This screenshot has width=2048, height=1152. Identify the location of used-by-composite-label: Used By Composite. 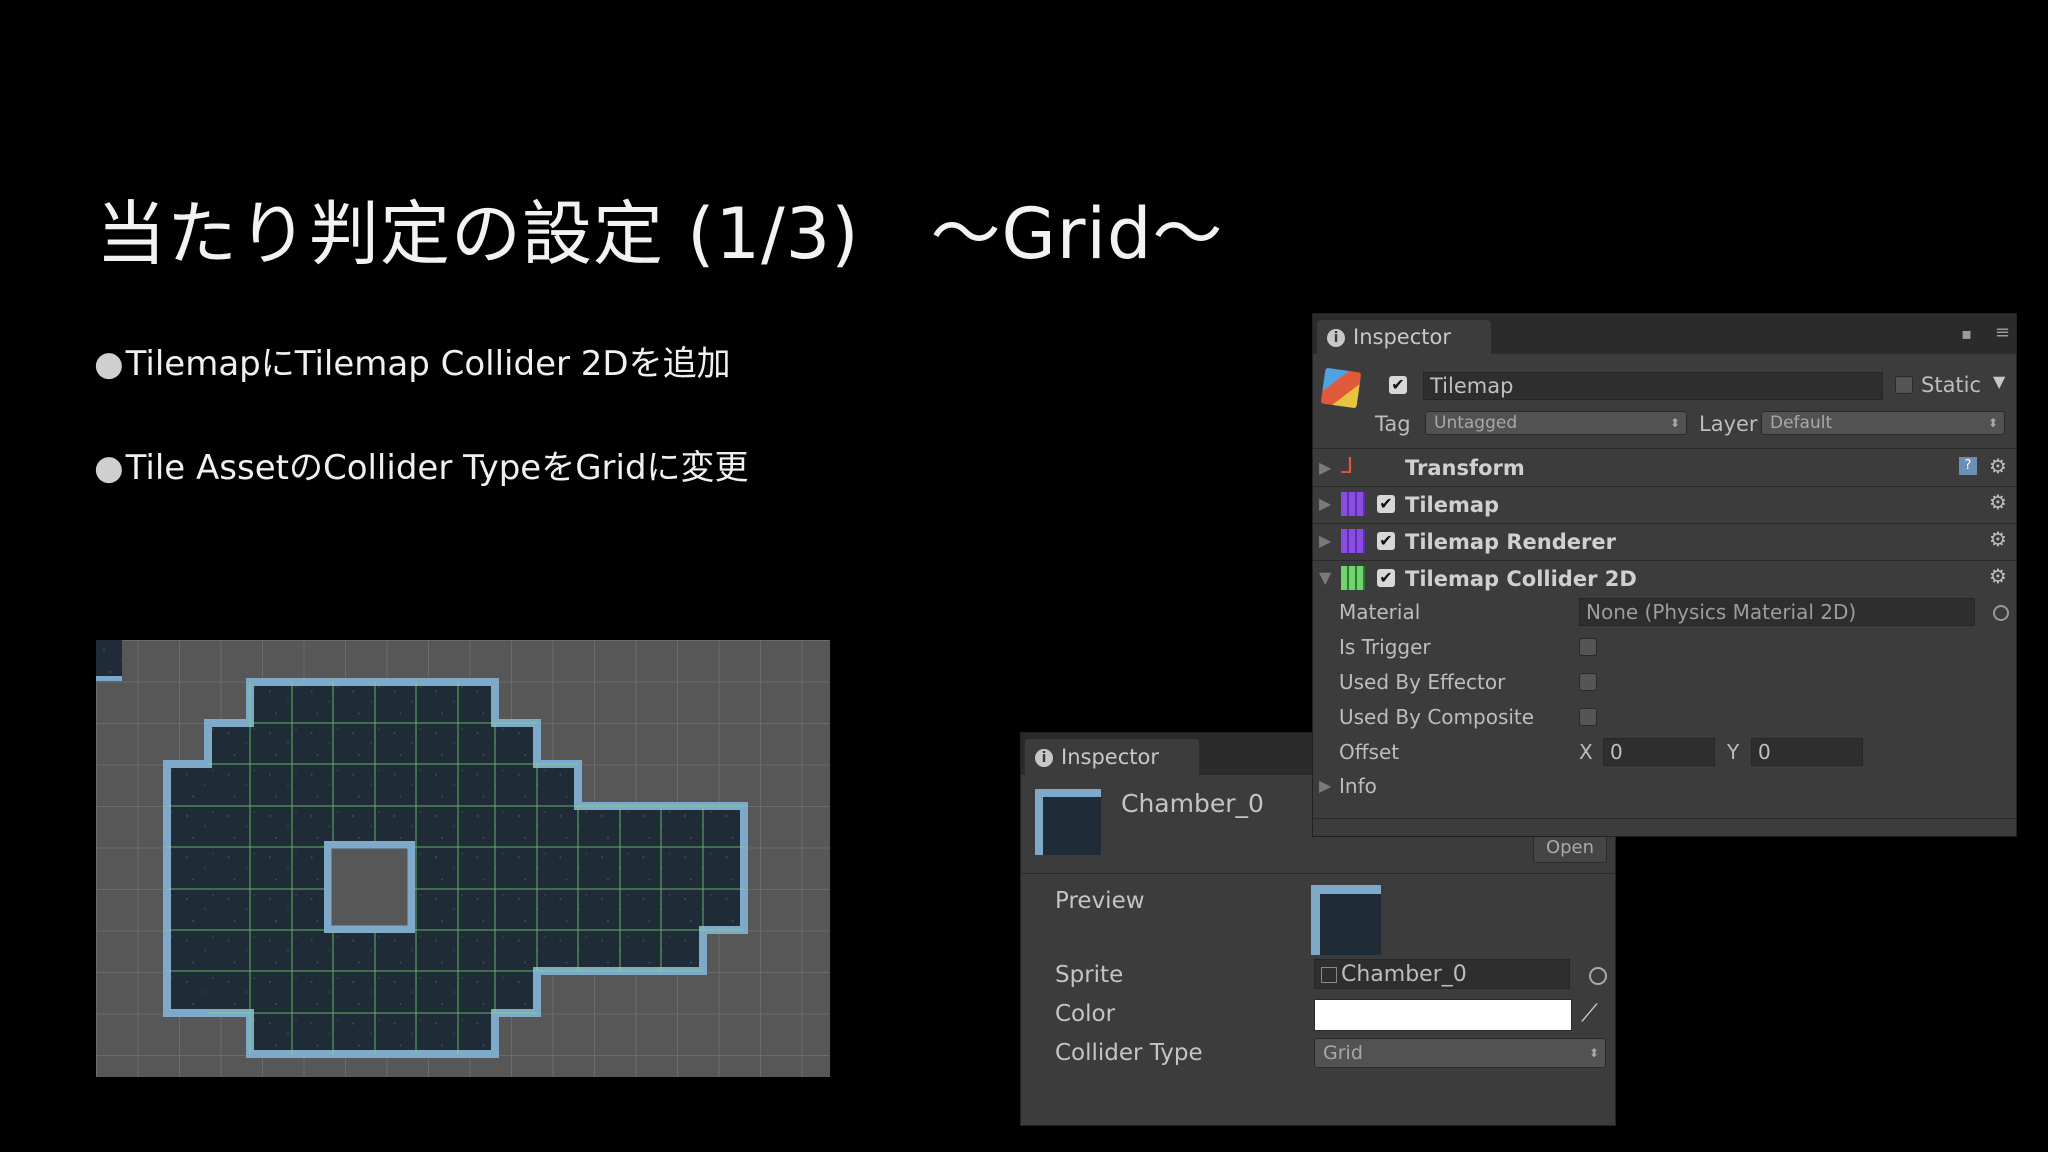
(1437, 717).